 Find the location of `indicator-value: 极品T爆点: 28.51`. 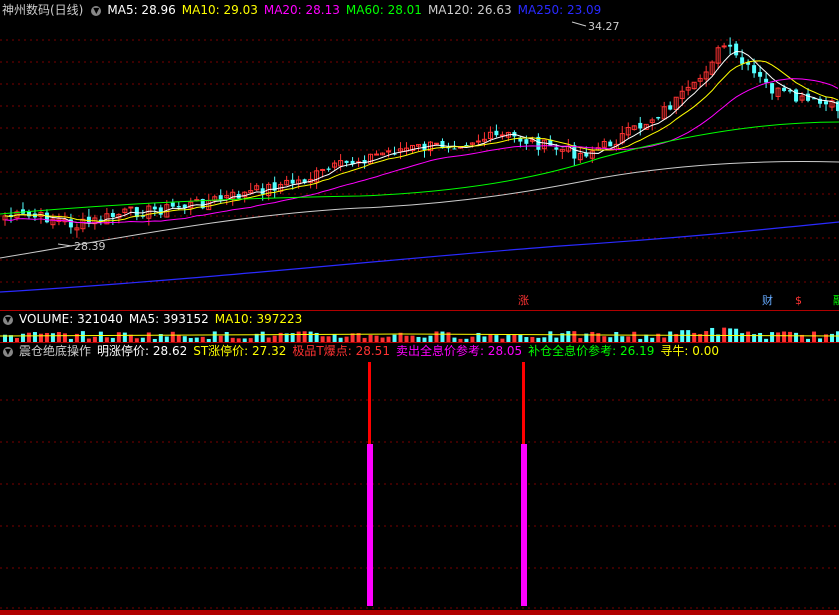

indicator-value: 极品T爆点: 28.51 is located at coordinates (341, 351).